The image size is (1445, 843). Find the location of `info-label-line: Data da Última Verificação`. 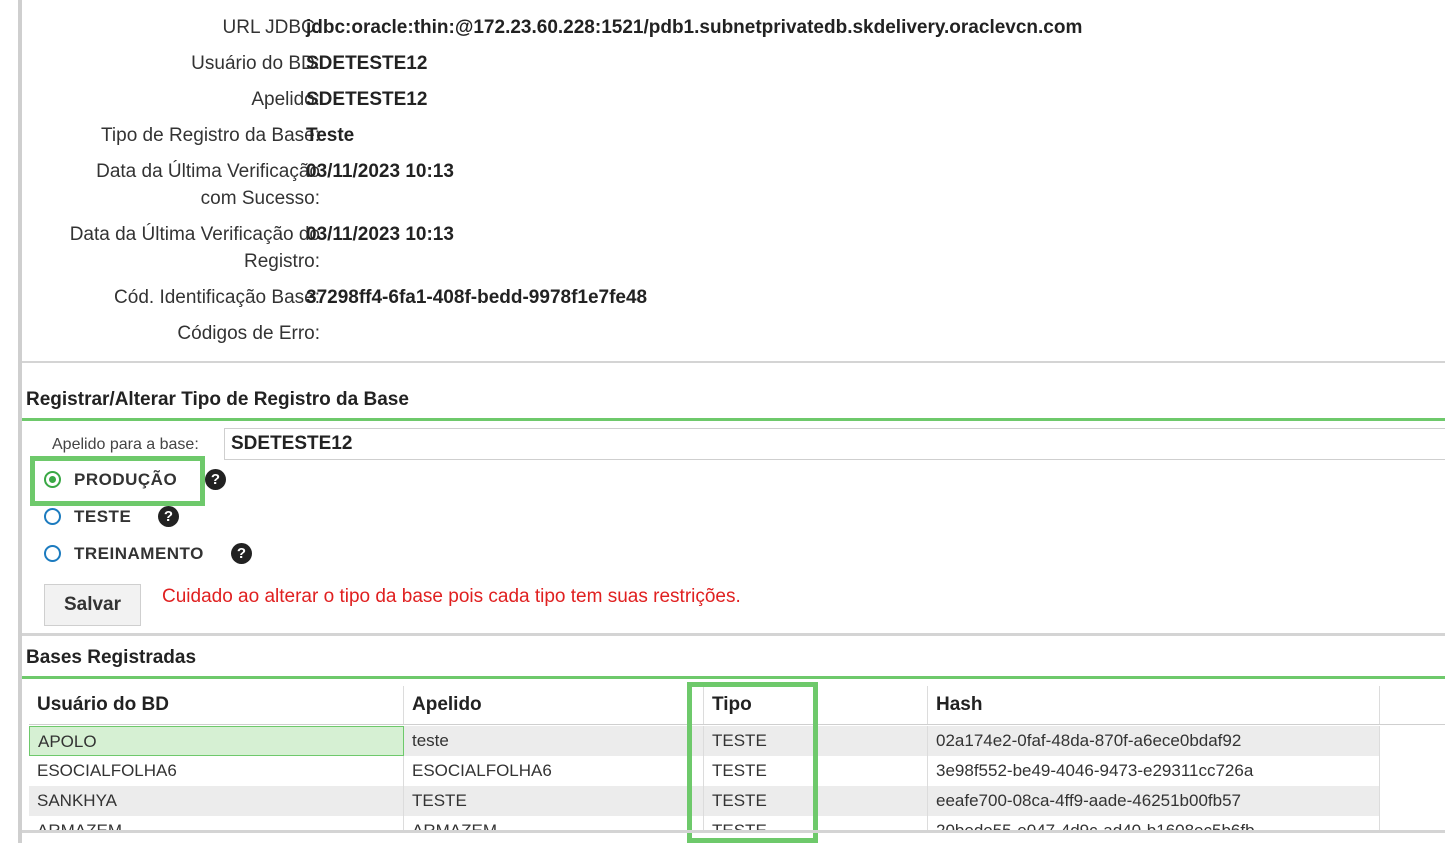

info-label-line: Data da Última Verificação is located at coordinates (208, 171).